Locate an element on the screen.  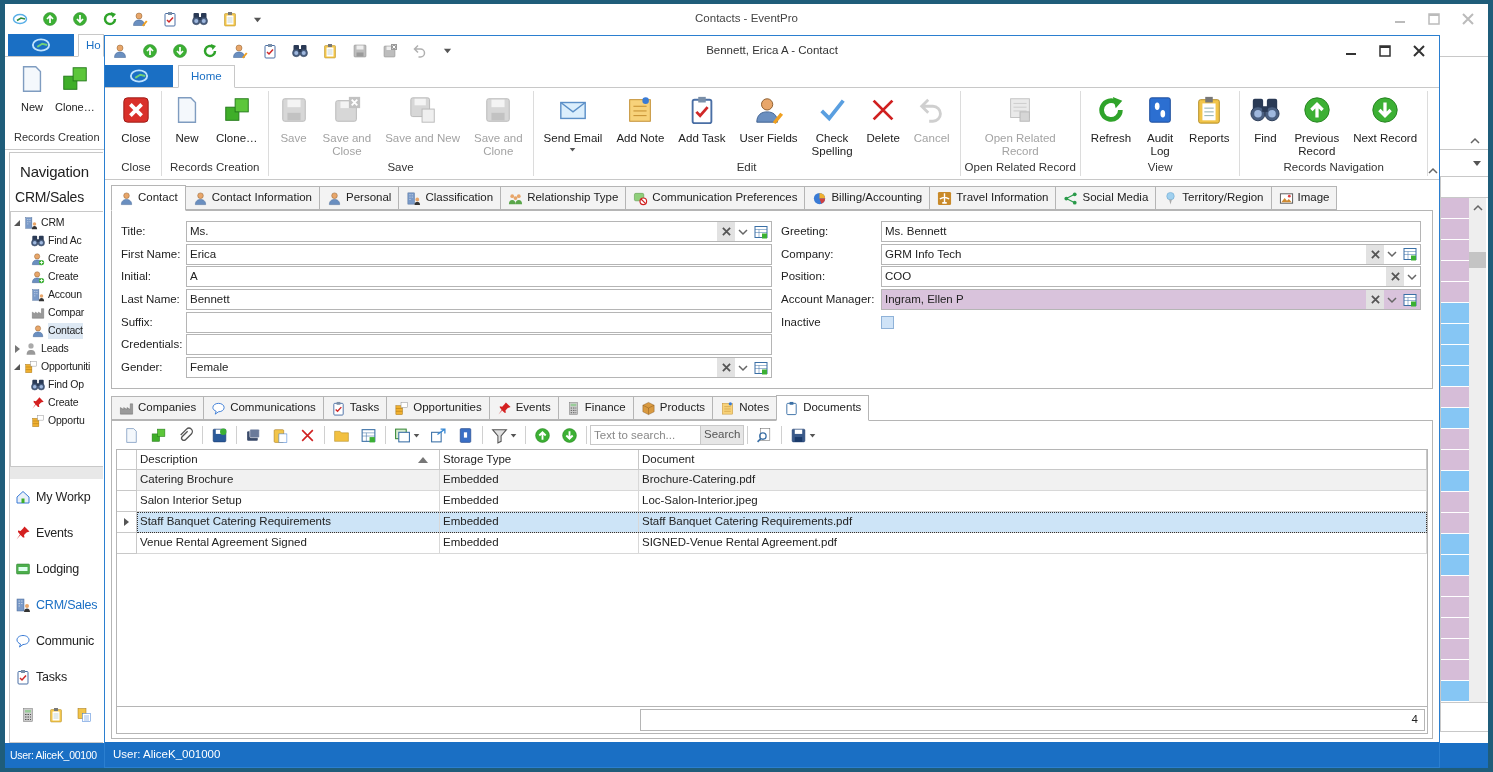
ribbon-tab: Ho is located at coordinates (91, 45).